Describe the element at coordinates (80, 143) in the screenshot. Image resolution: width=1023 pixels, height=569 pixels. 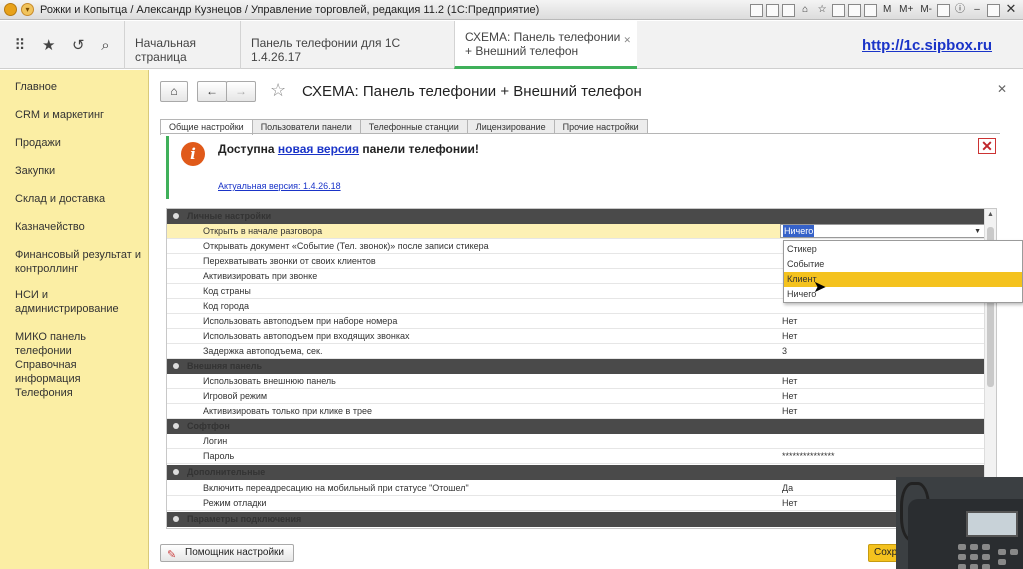
I see `sidebar-item-sales: Продажи` at that location.